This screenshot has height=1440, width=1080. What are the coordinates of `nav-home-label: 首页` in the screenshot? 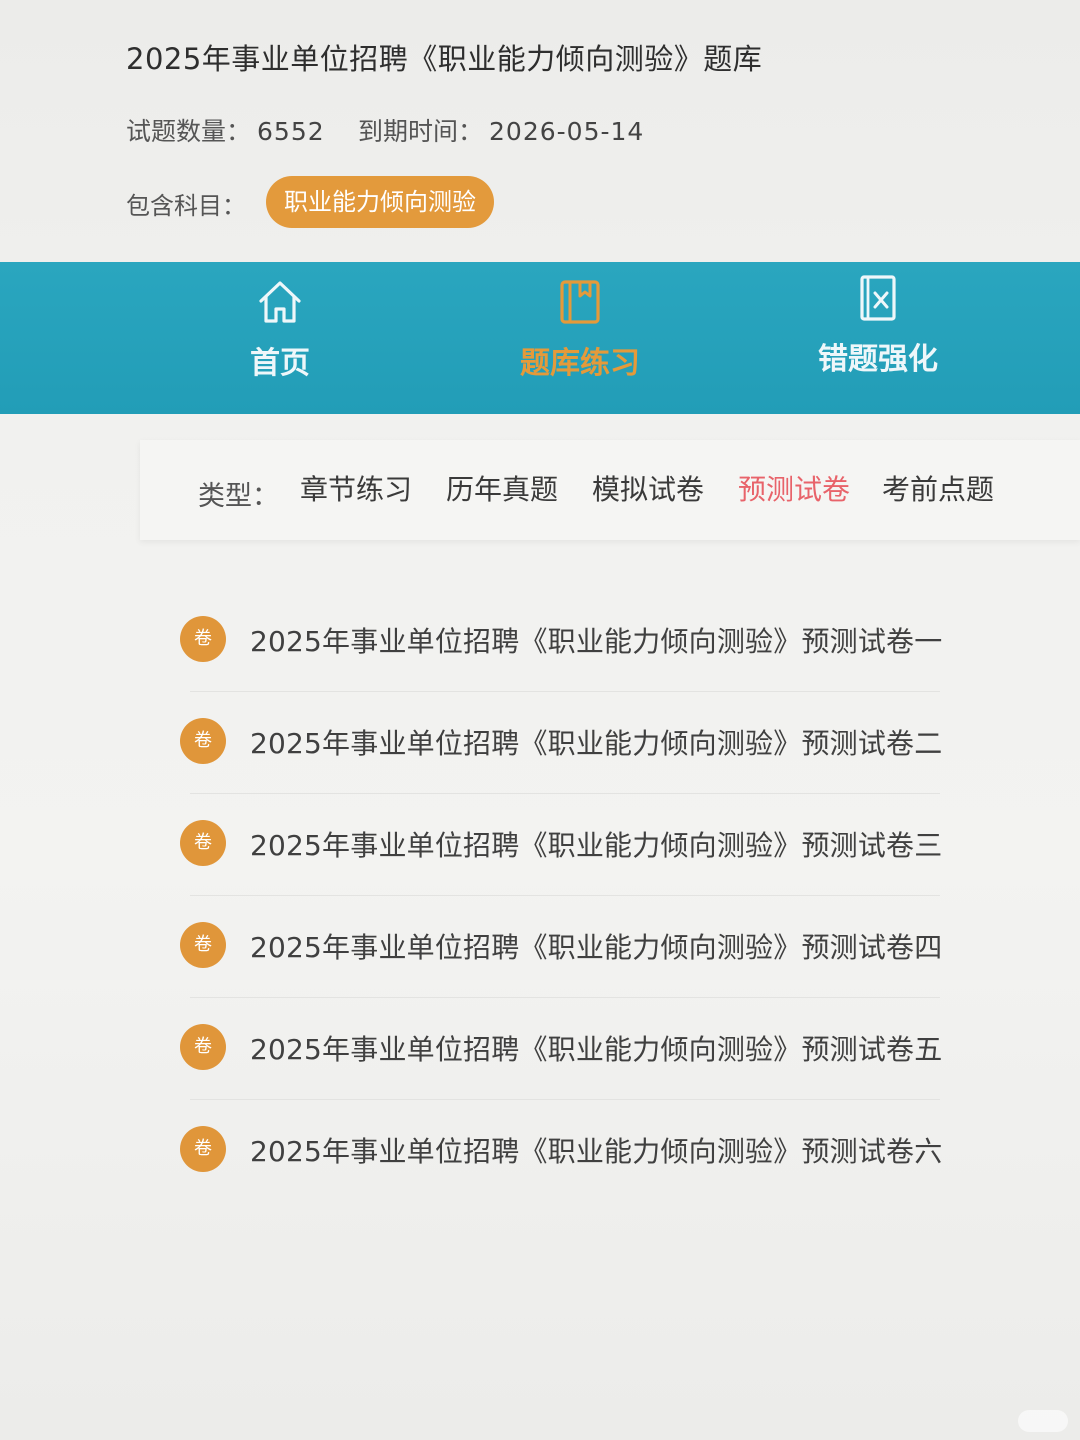 It's located at (280, 363).